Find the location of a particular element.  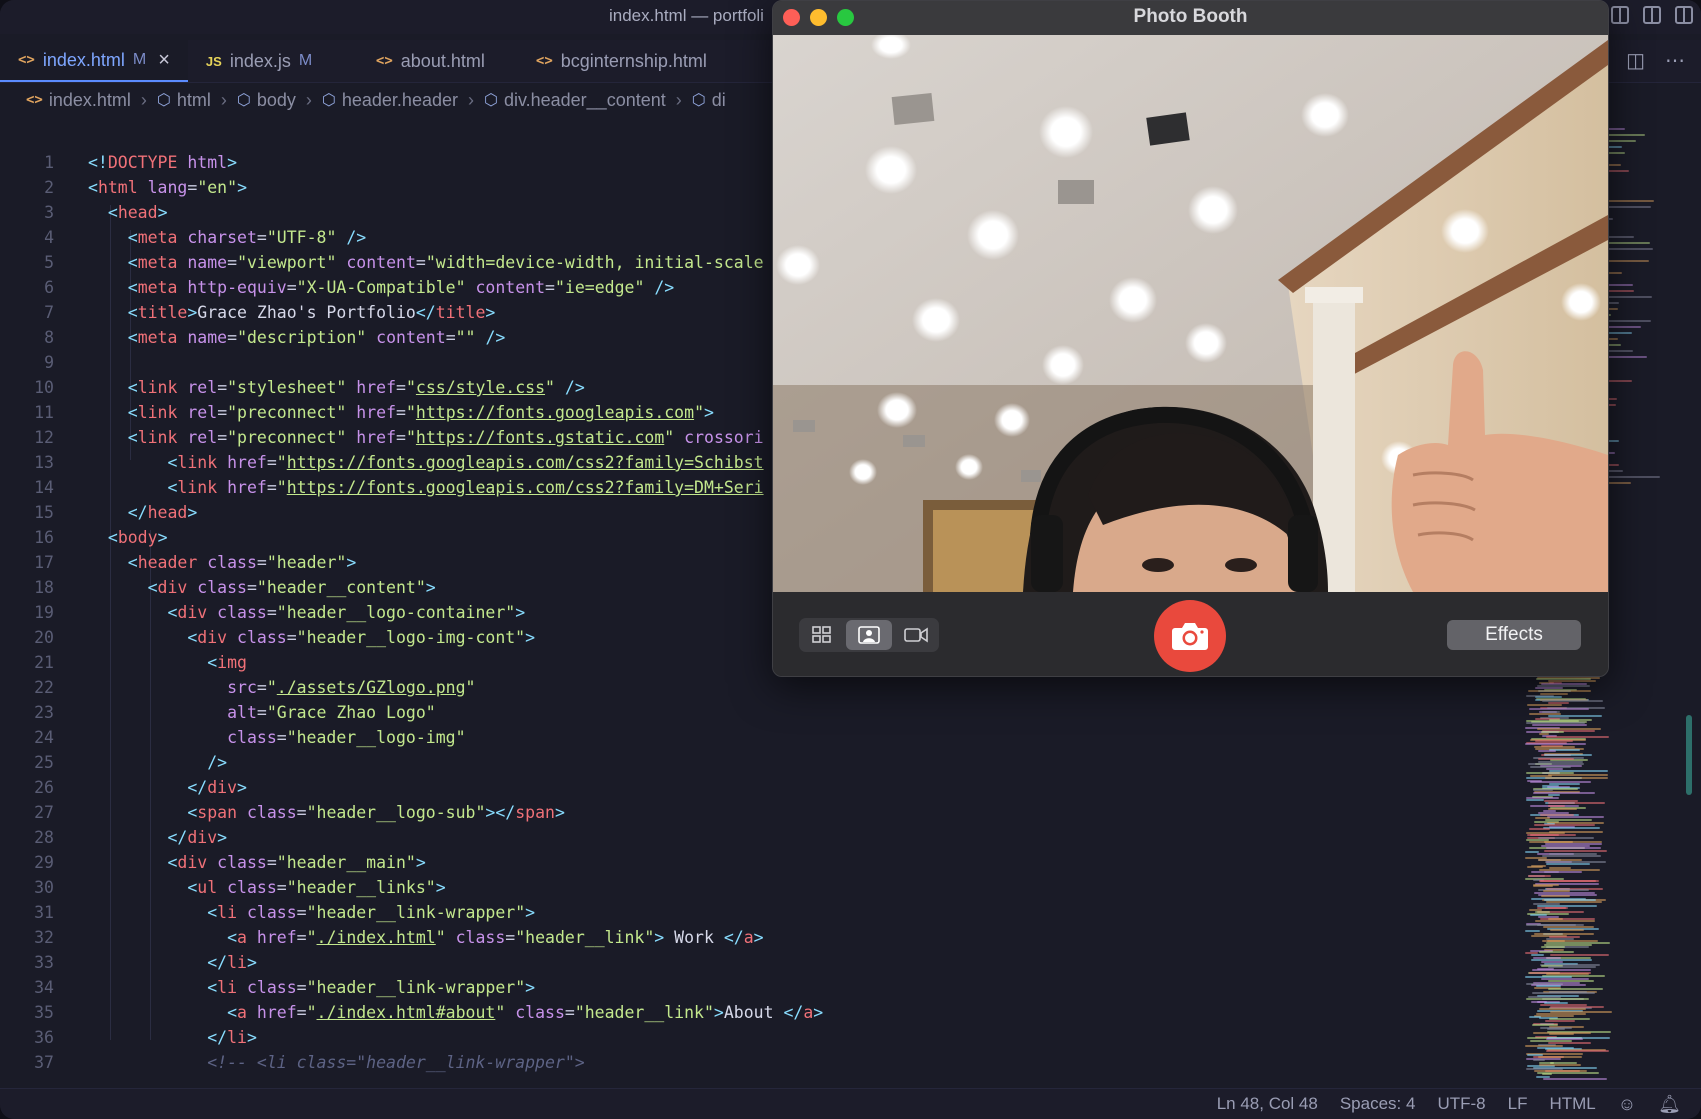

language-mode: HTML is located at coordinates (1572, 1104).